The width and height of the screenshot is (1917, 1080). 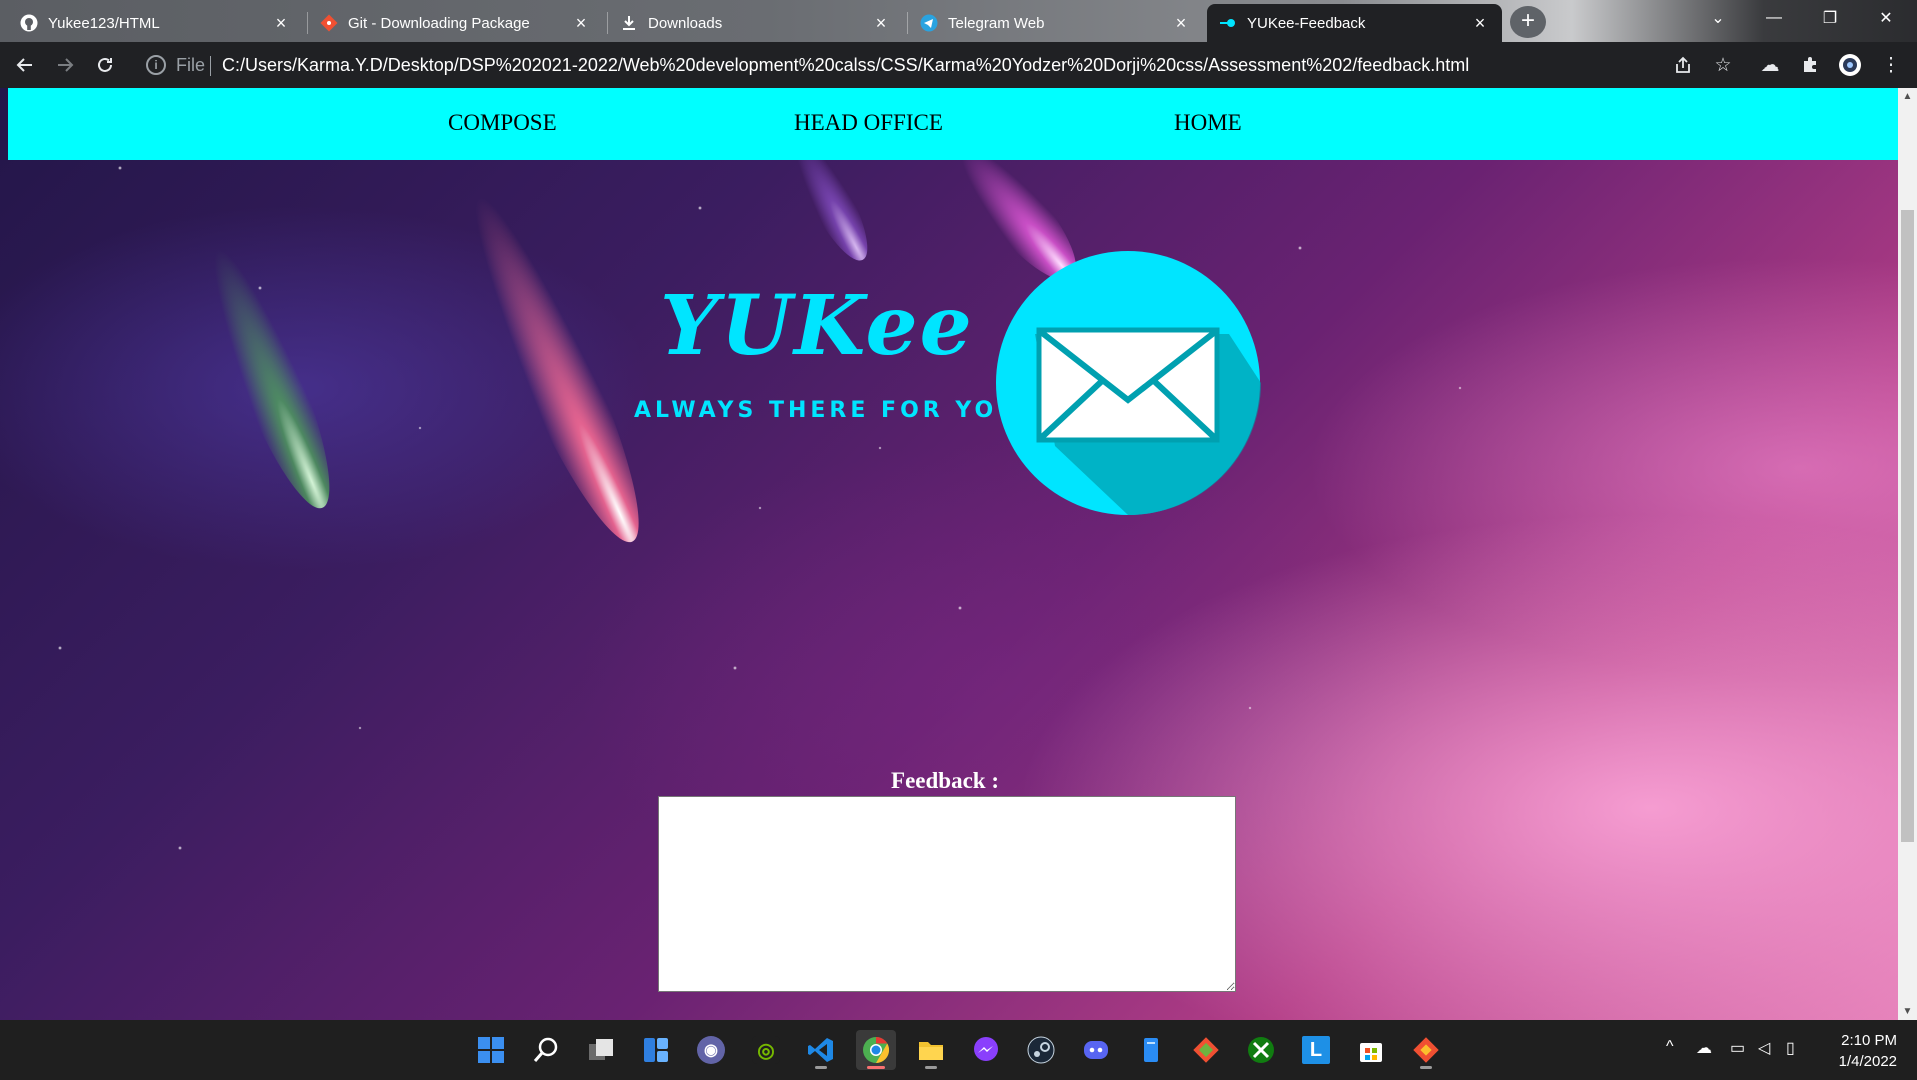 I want to click on telegram-icon, so click(x=929, y=23).